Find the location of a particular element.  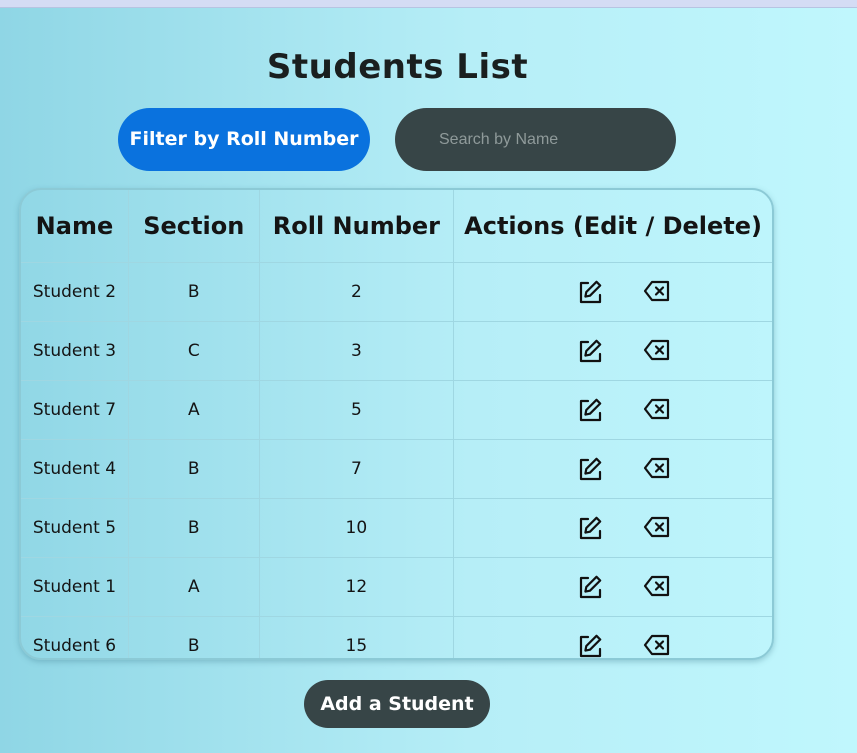

table-row: Student 5 B 10 is located at coordinates (396, 528).